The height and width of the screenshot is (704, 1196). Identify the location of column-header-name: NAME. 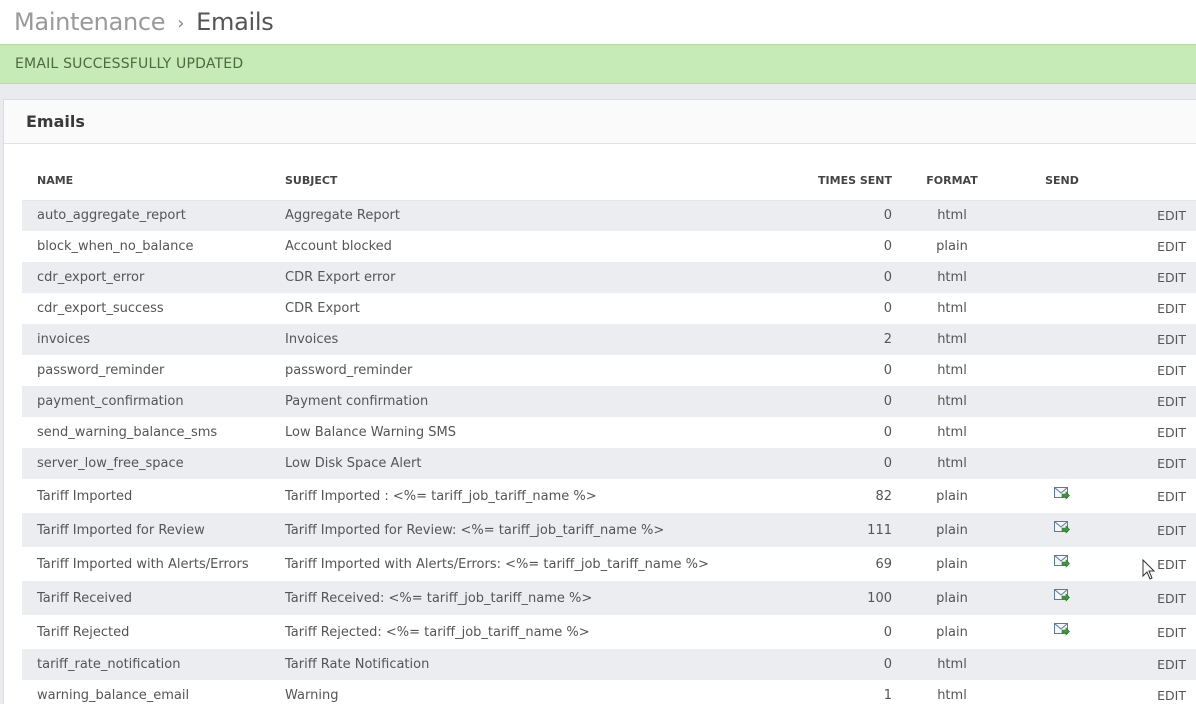
(153, 181).